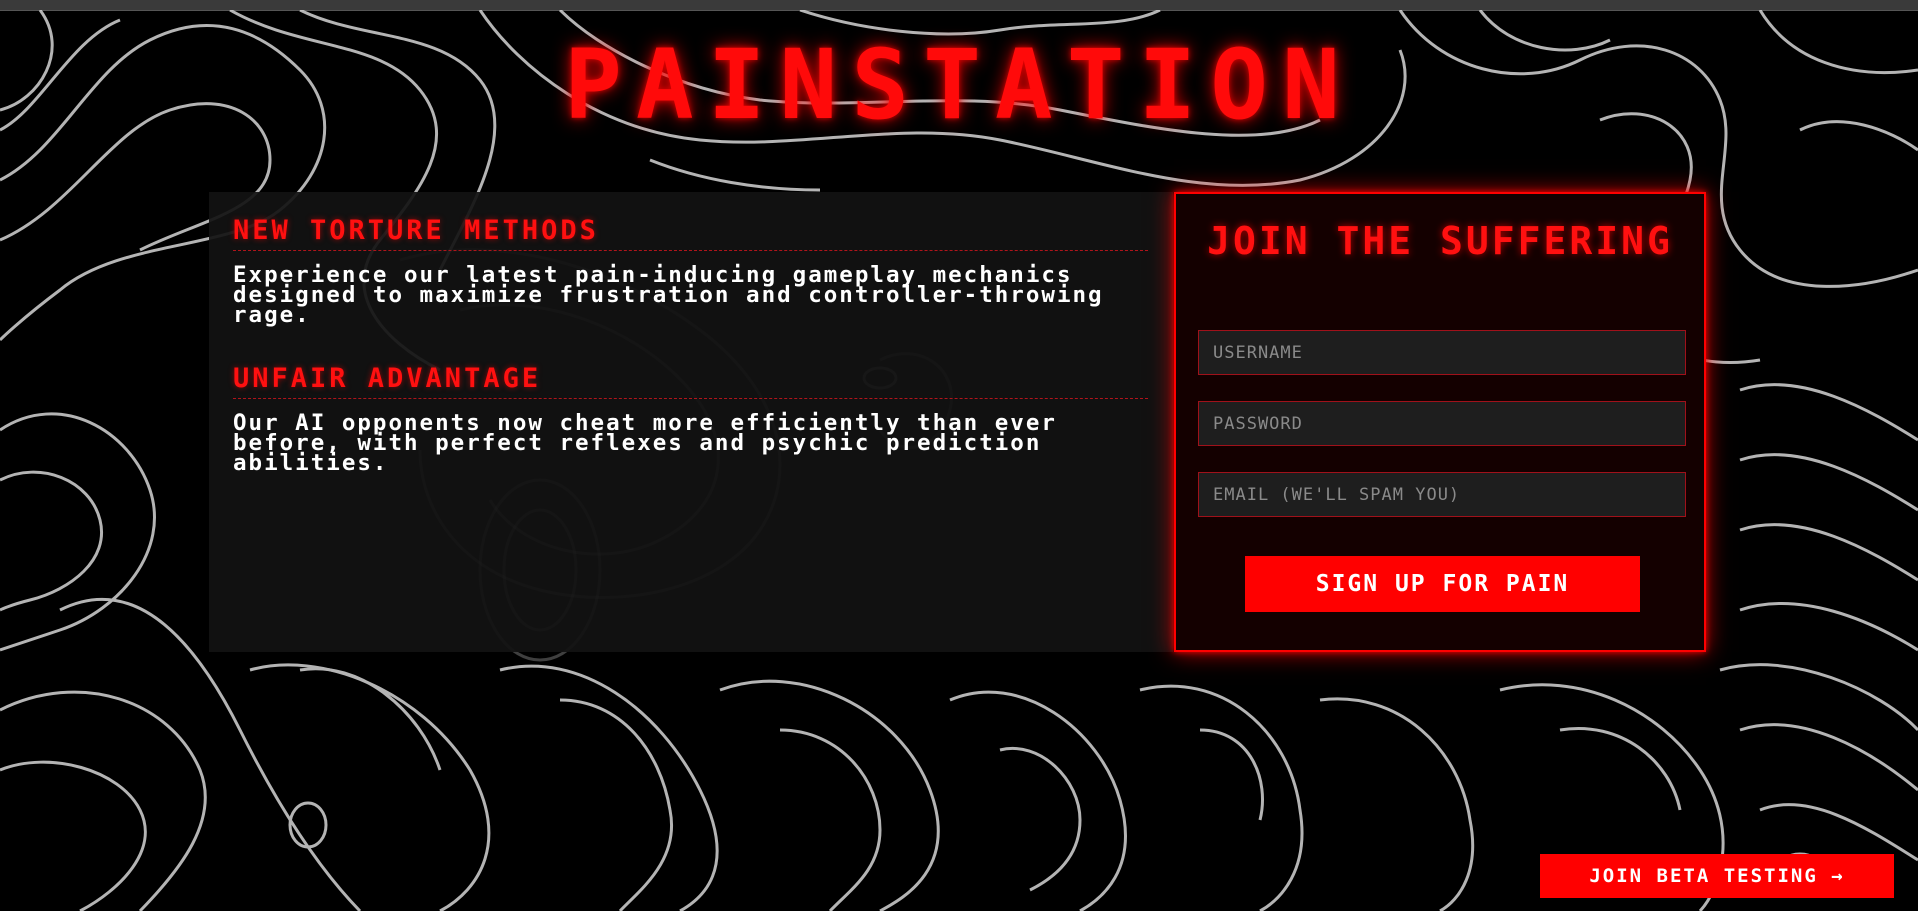  Describe the element at coordinates (1442, 352) in the screenshot. I see `username-input` at that location.